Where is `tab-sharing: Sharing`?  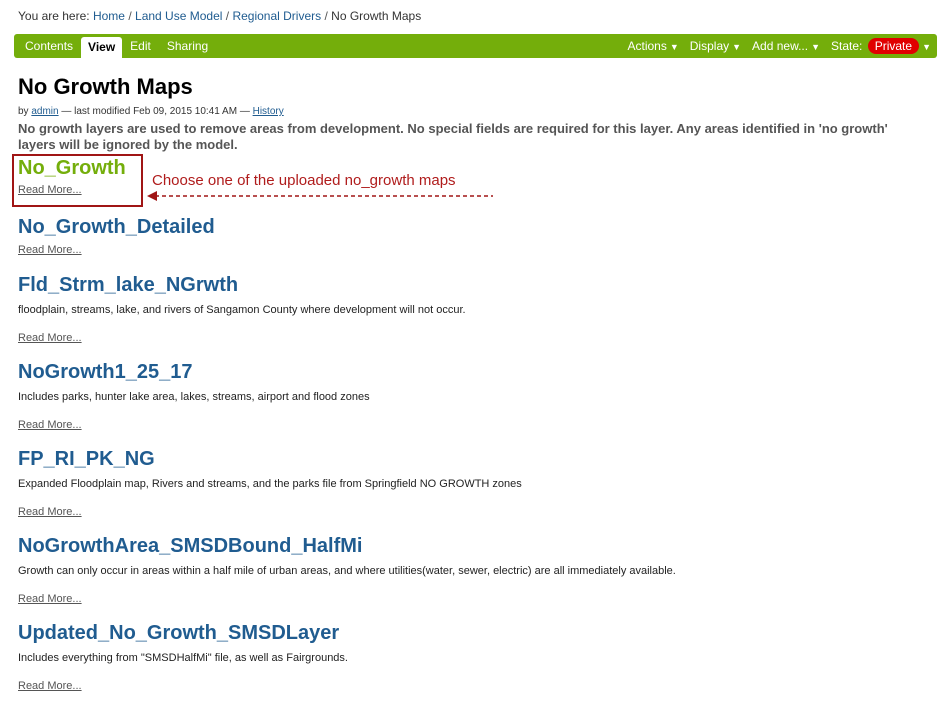
tab-sharing: Sharing is located at coordinates (187, 46).